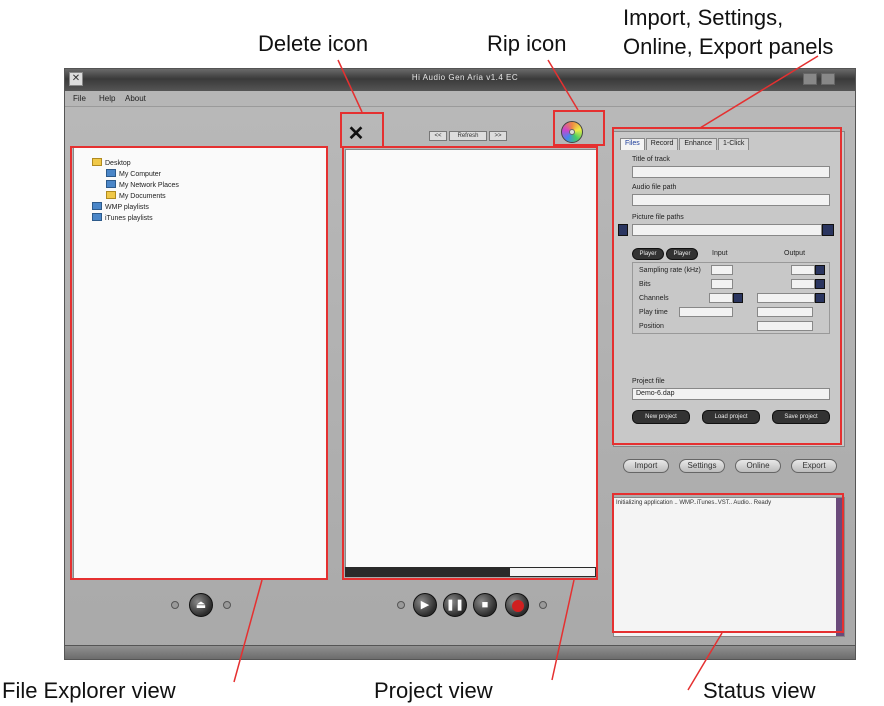 This screenshot has height=706, width=884. What do you see at coordinates (543, 605) in the screenshot?
I see `transport-right-nub` at bounding box center [543, 605].